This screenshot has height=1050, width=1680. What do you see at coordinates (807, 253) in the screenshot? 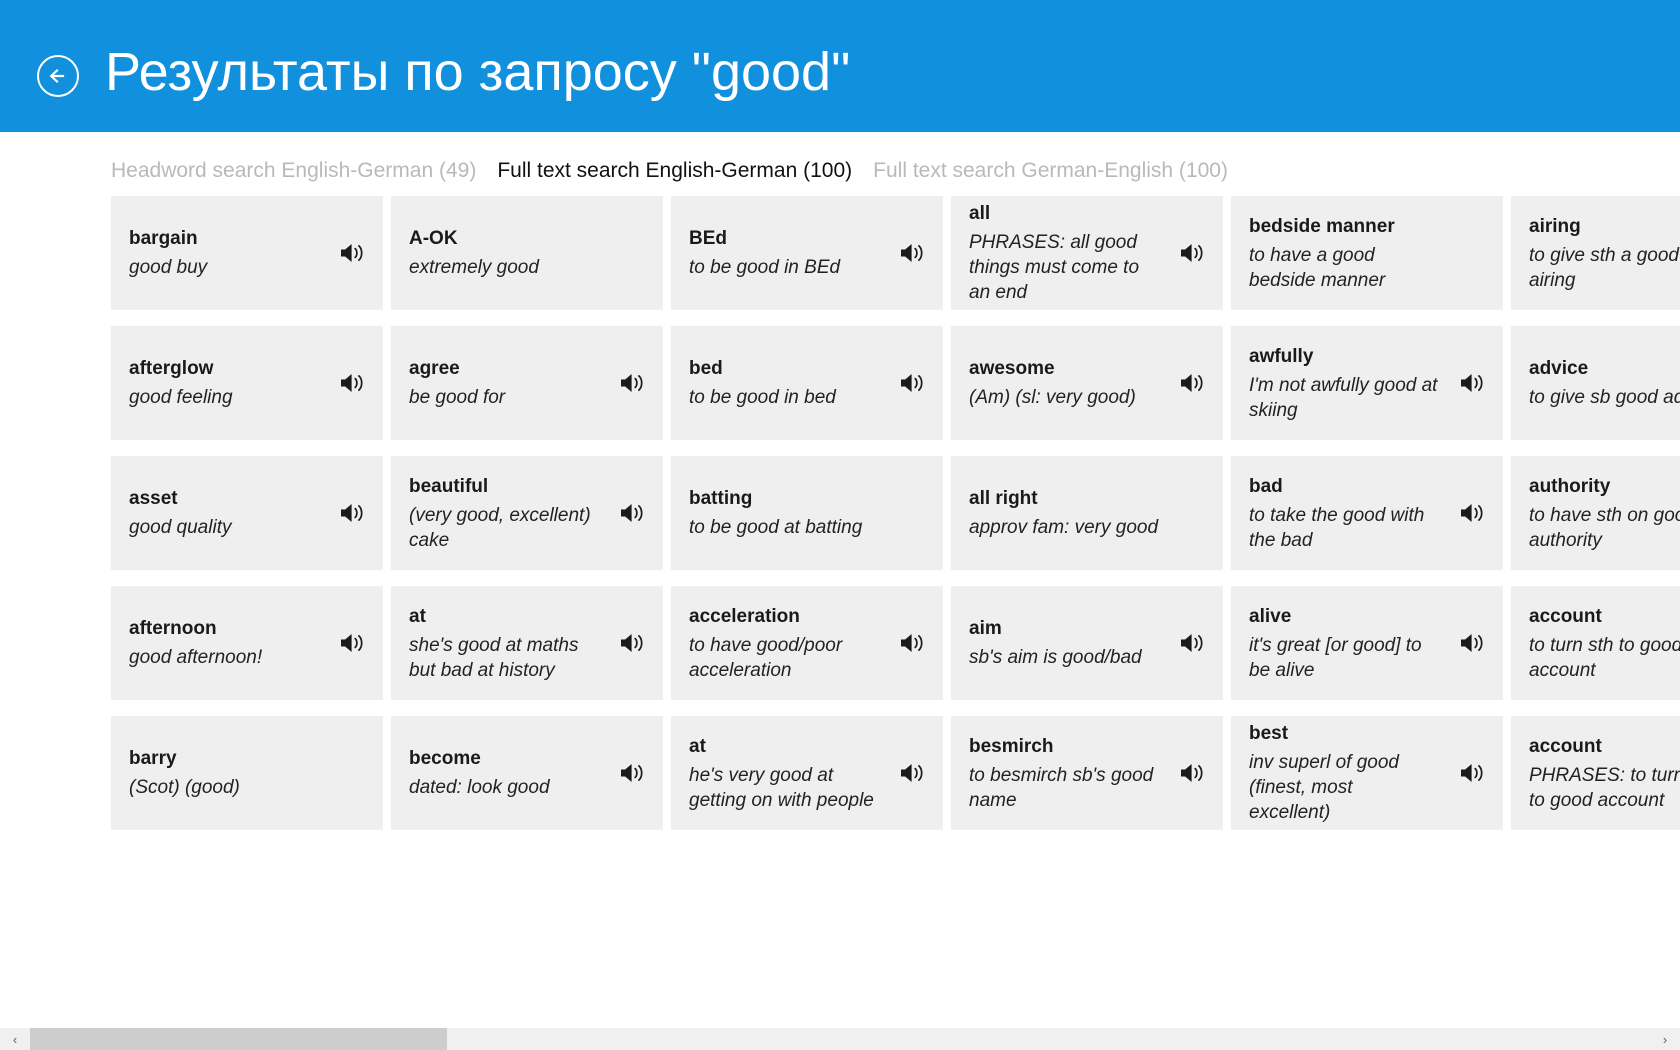
I see `result-card: BEd to be good in BEd` at bounding box center [807, 253].